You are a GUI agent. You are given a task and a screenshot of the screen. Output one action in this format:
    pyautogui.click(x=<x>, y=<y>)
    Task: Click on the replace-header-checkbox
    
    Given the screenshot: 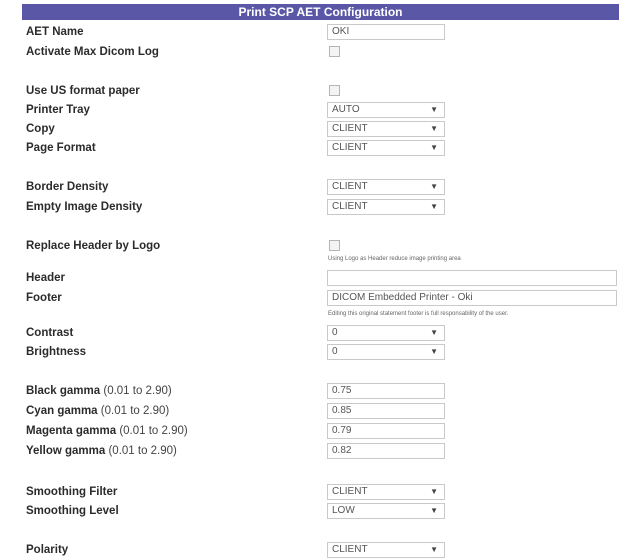 What is the action you would take?
    pyautogui.click(x=334, y=245)
    